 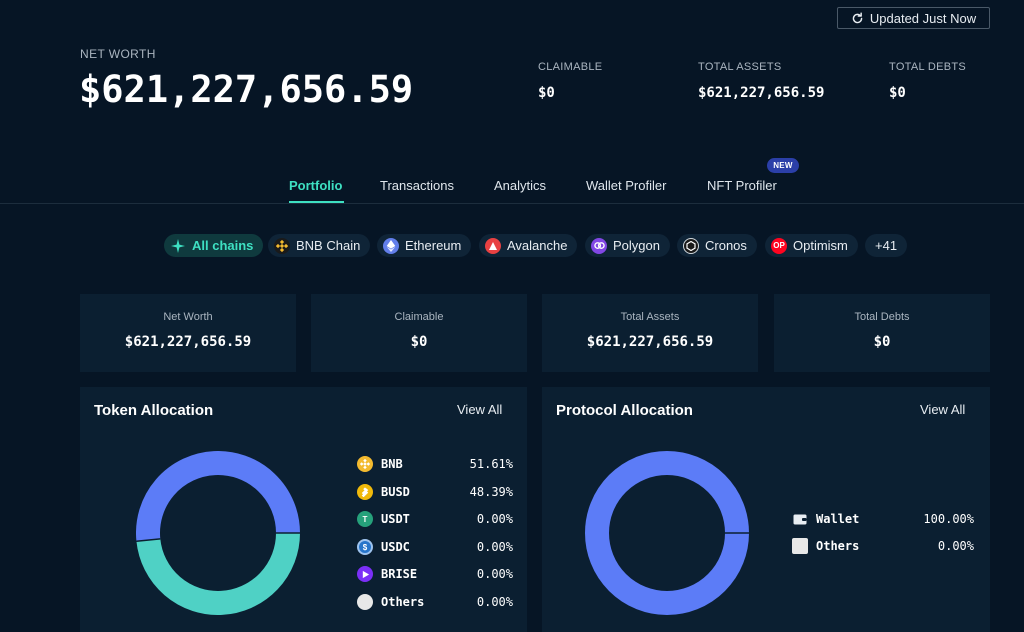 What do you see at coordinates (493, 245) in the screenshot?
I see `avalanche-icon` at bounding box center [493, 245].